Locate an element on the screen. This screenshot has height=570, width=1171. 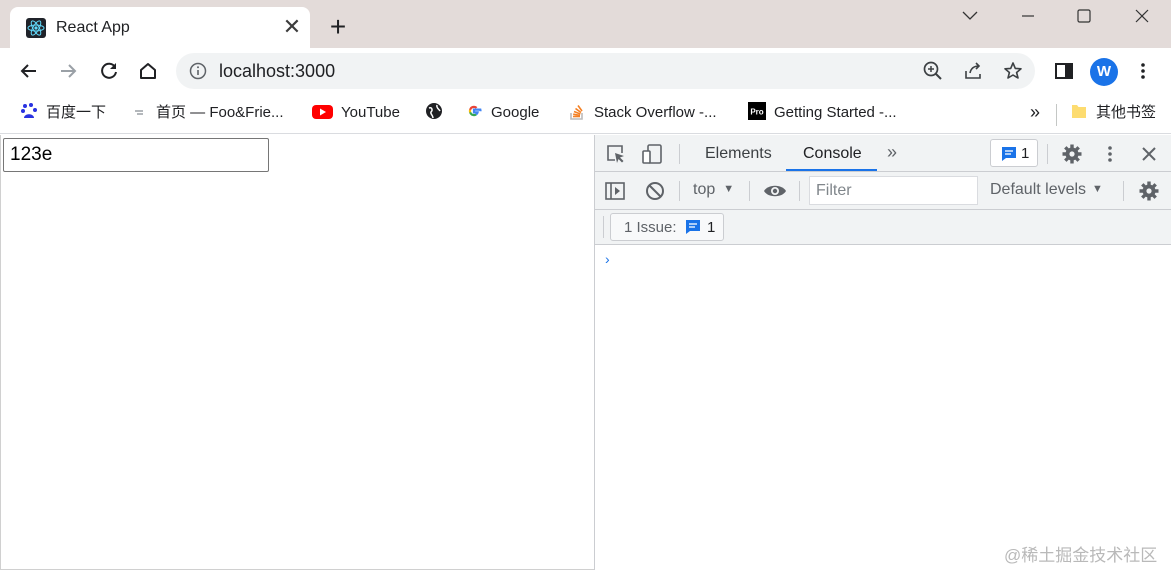
baidu-icon is located at coordinates (29, 111).